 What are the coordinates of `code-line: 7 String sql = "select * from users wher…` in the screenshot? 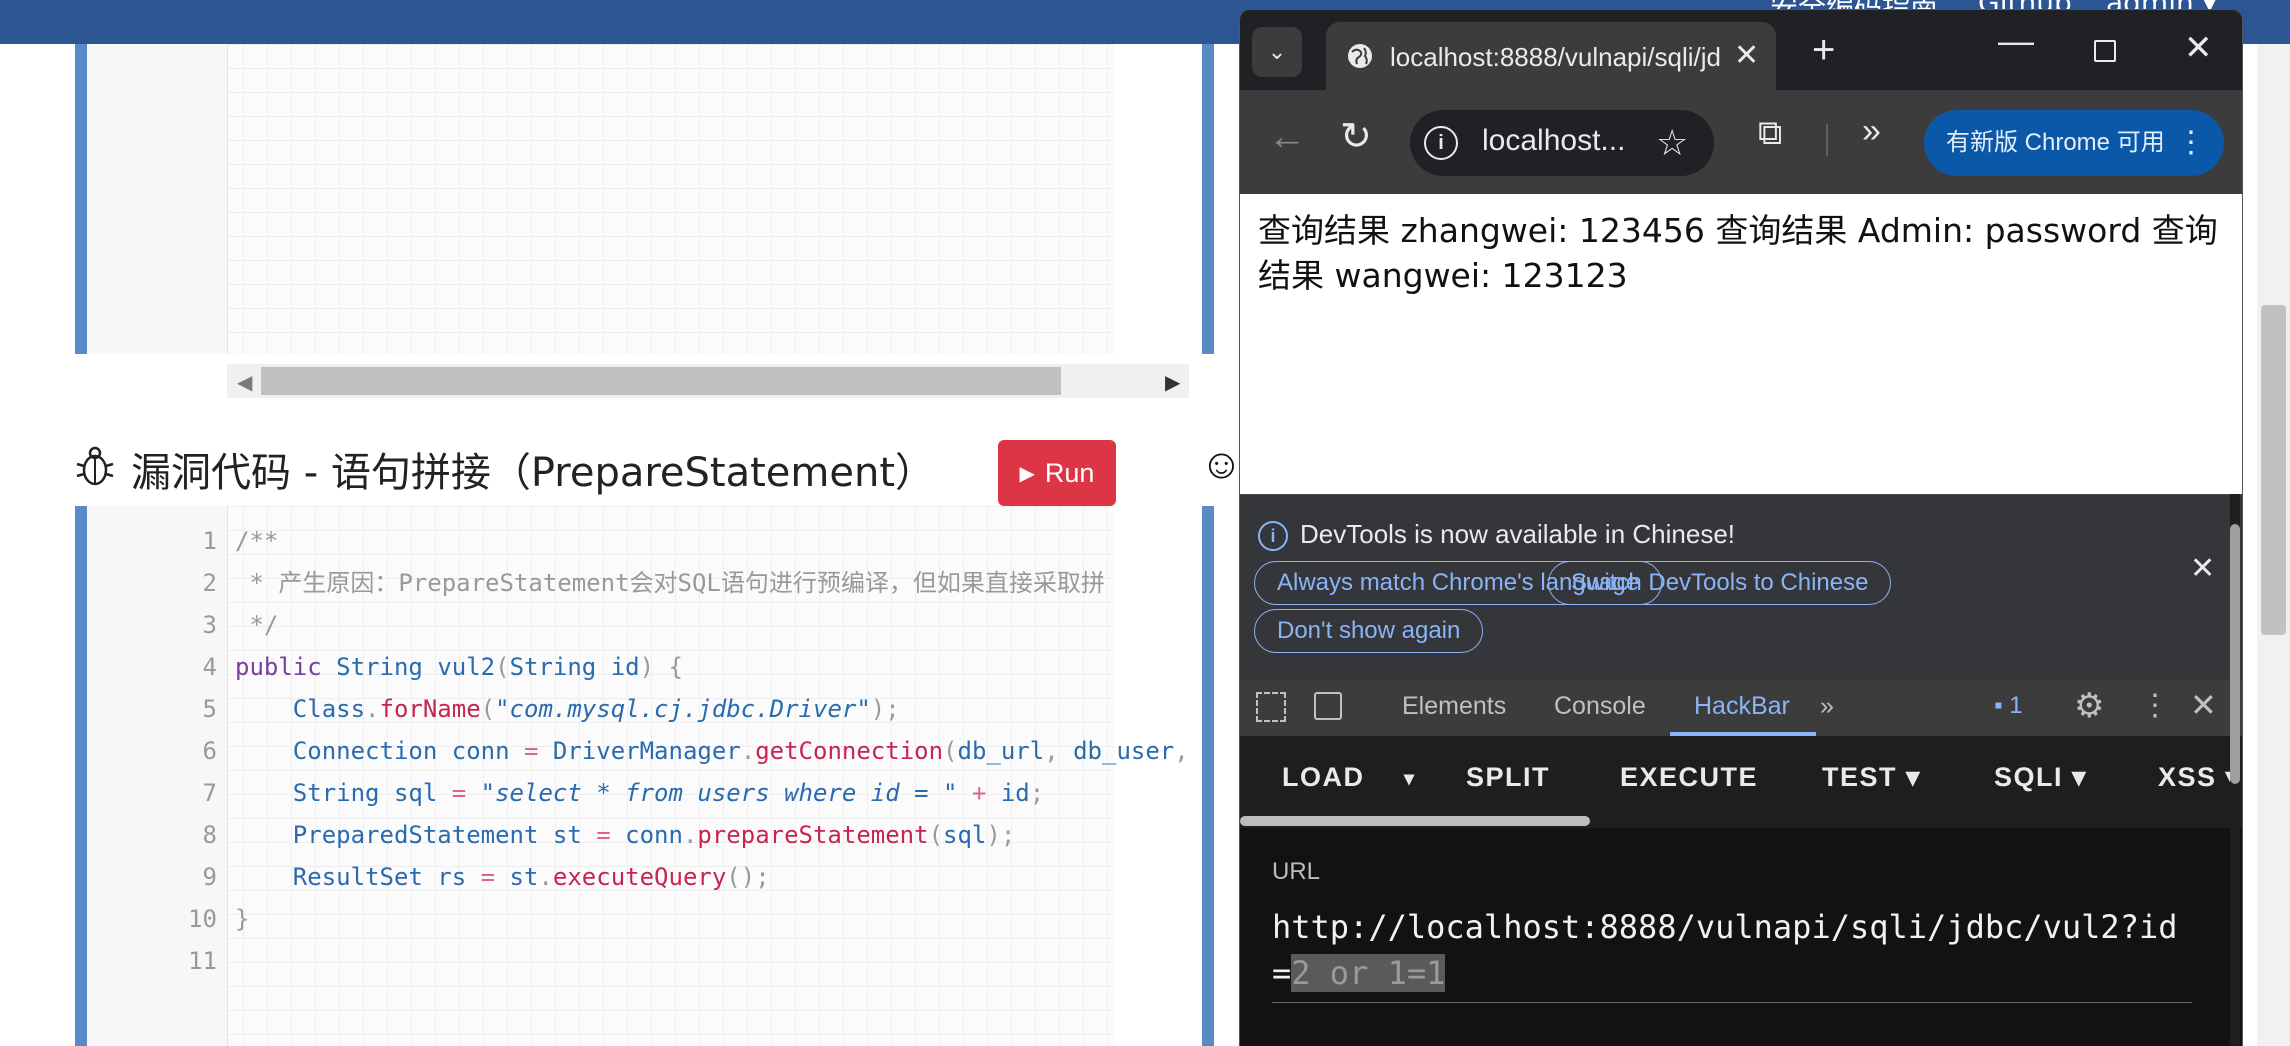 It's located at (637, 793).